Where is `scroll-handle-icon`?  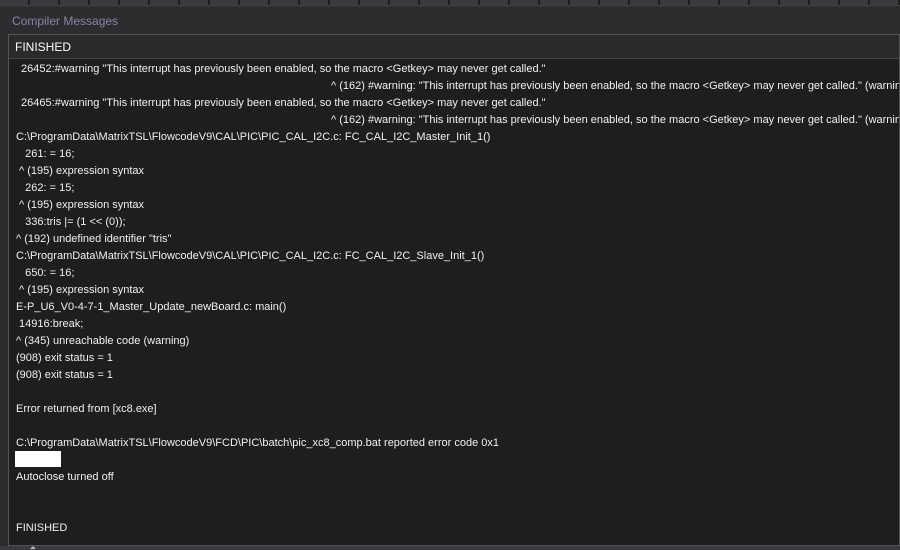
scroll-handle-icon is located at coordinates (33, 547).